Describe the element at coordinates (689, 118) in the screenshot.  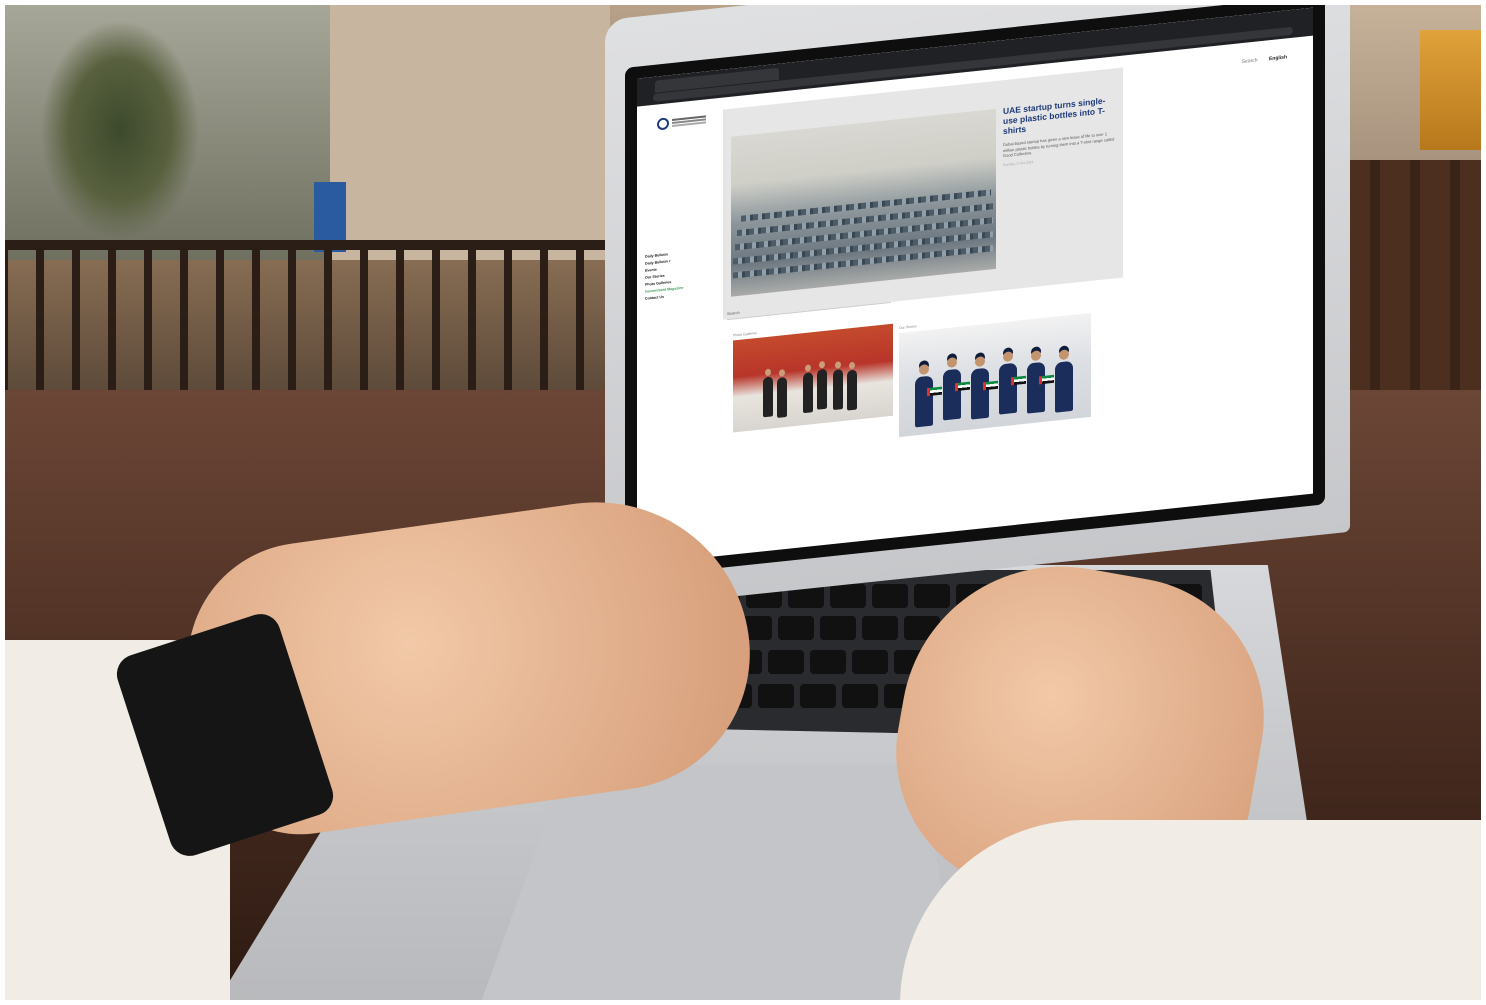
I see `logo-wordmark` at that location.